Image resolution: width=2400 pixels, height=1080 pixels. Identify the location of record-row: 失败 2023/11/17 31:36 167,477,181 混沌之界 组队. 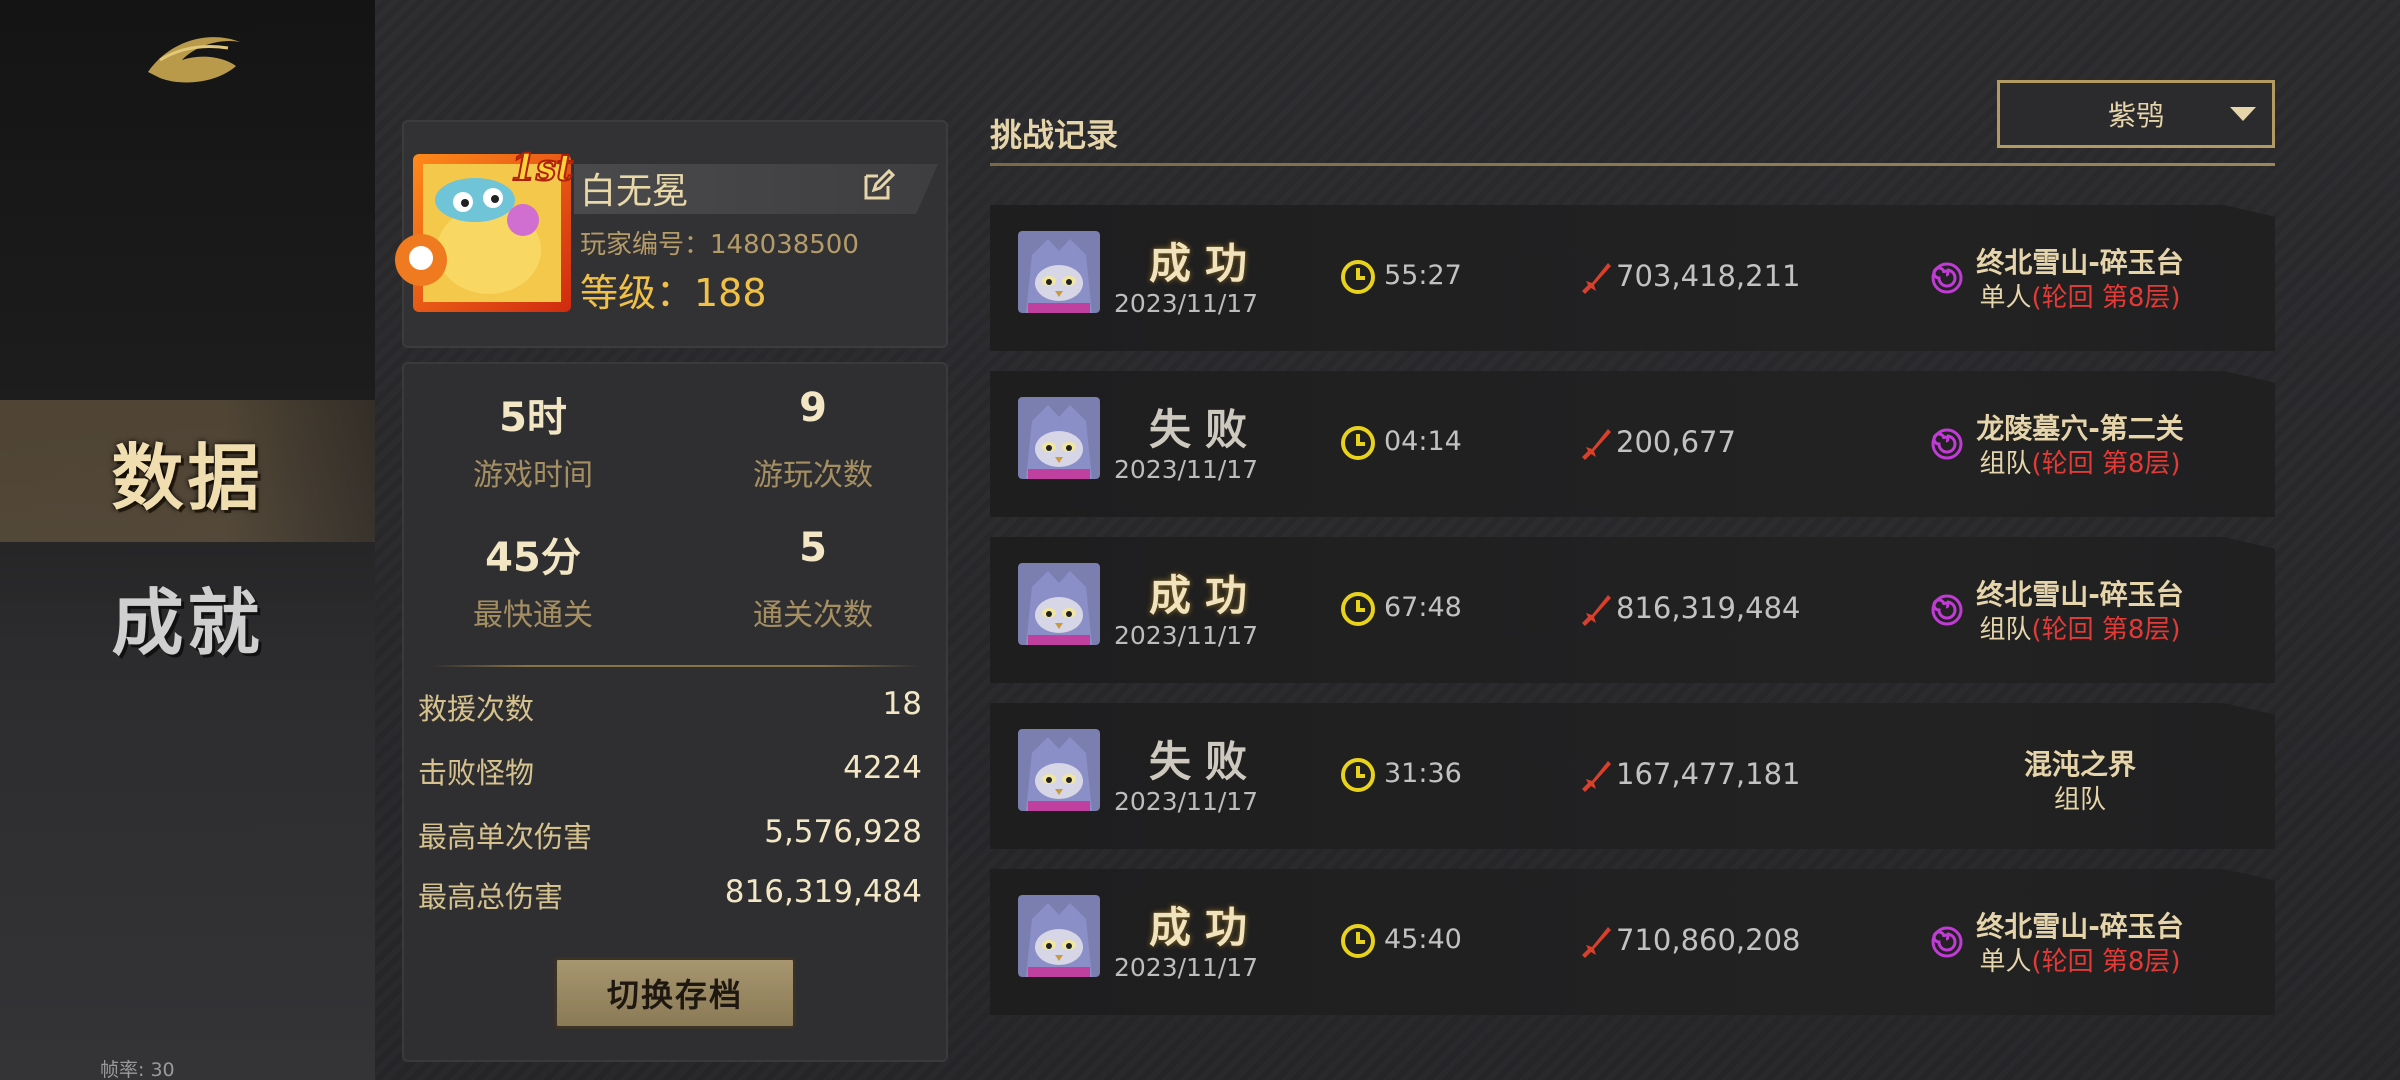
(1632, 776).